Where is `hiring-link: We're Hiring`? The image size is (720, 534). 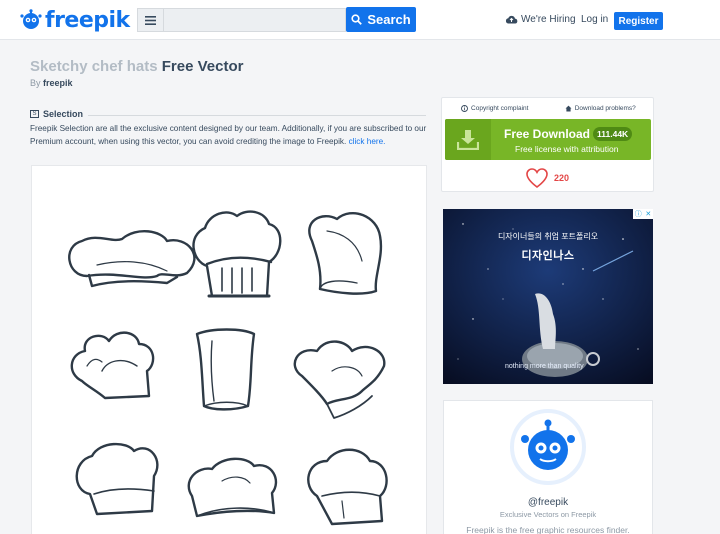 hiring-link: We're Hiring is located at coordinates (540, 19).